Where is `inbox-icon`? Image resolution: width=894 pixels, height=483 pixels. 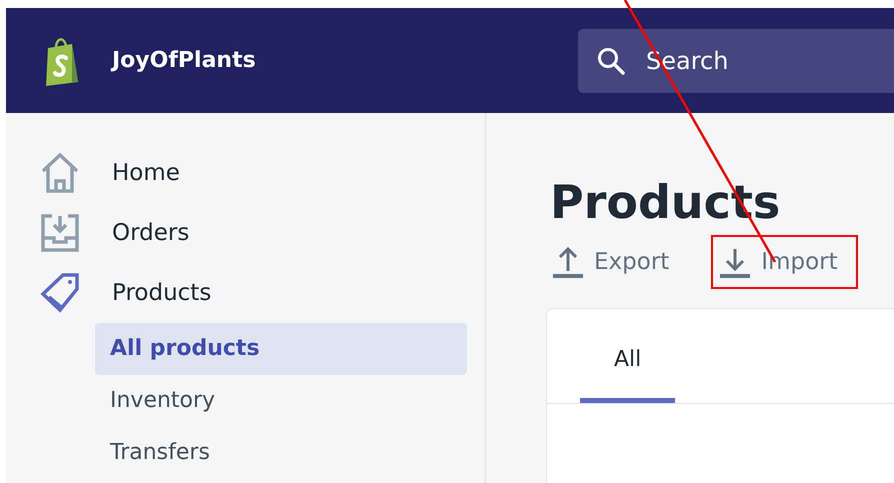
inbox-icon is located at coordinates (60, 233).